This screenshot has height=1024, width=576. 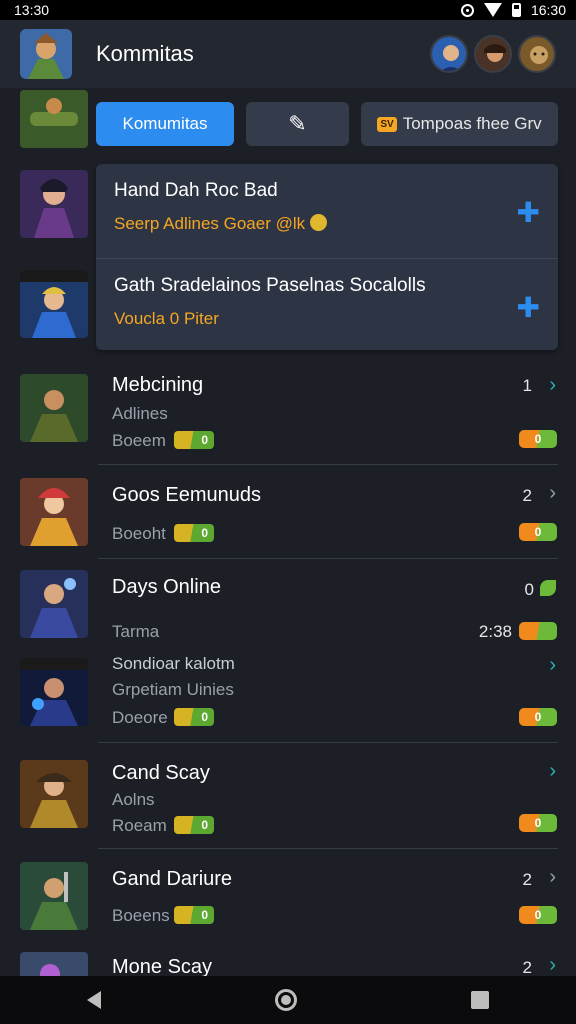 What do you see at coordinates (186, 495) in the screenshot?
I see `item-title: Goos Eemunuds` at bounding box center [186, 495].